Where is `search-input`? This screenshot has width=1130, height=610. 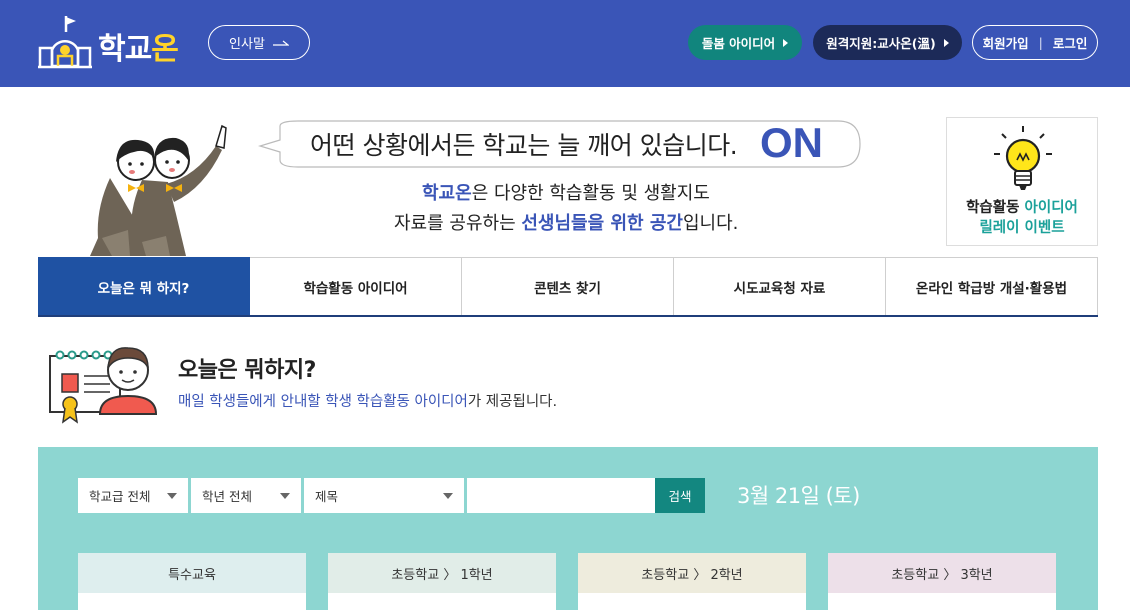
search-input is located at coordinates (561, 495).